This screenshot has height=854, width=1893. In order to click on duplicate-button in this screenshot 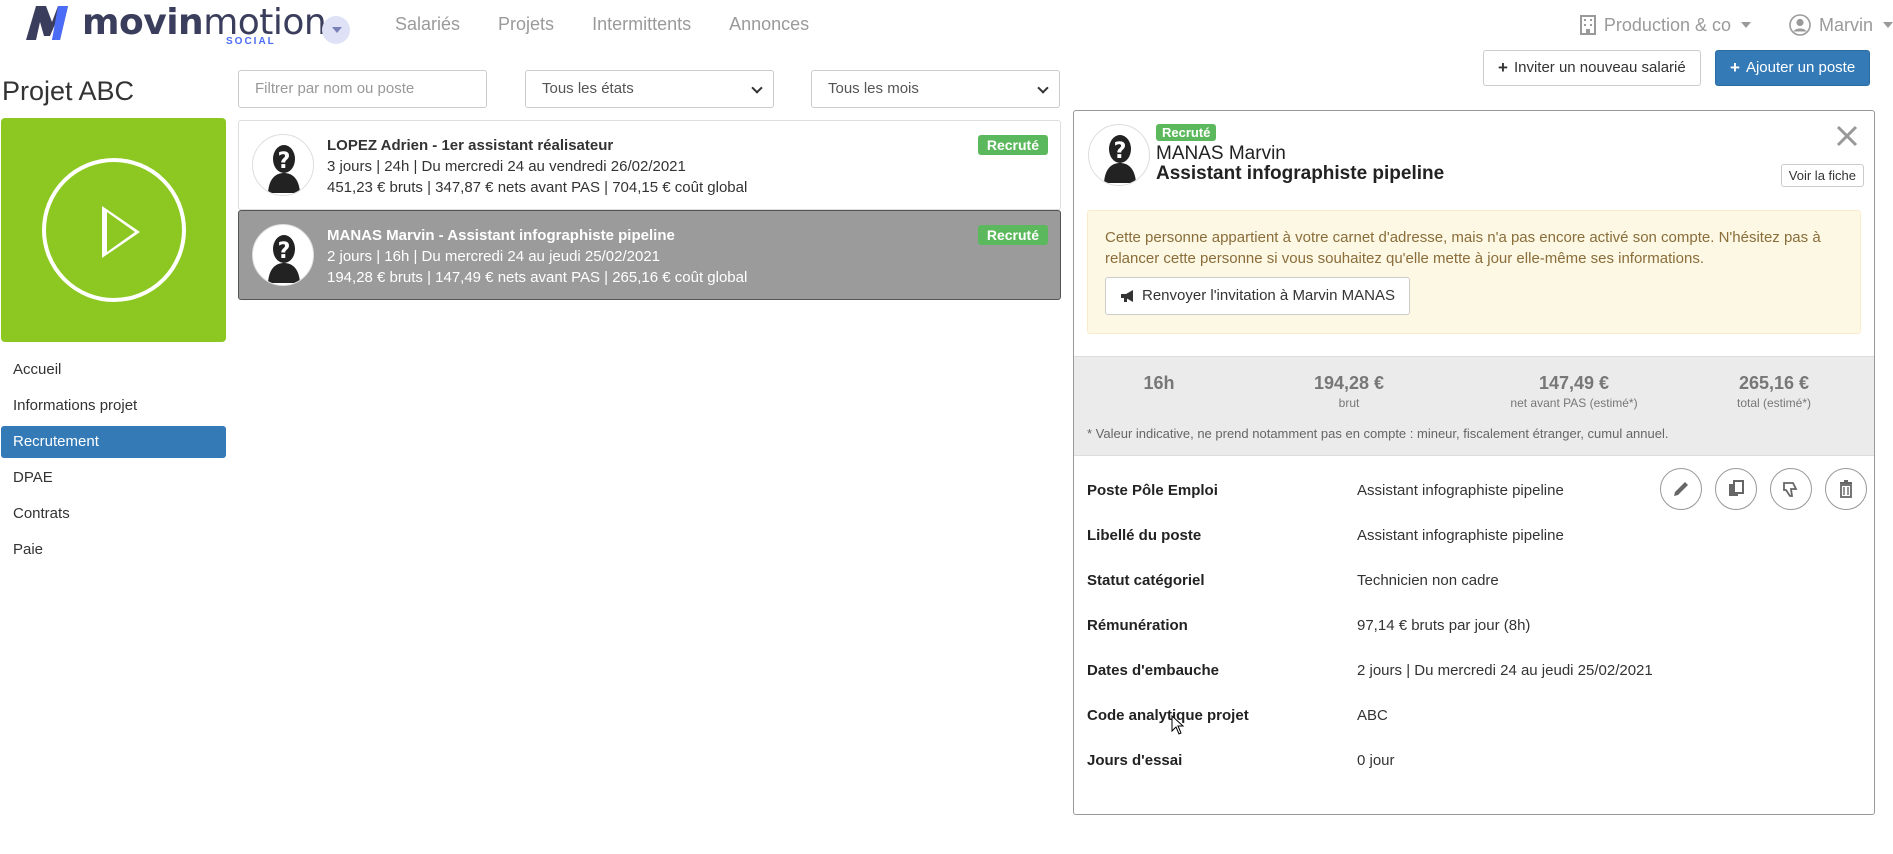, I will do `click(1736, 489)`.